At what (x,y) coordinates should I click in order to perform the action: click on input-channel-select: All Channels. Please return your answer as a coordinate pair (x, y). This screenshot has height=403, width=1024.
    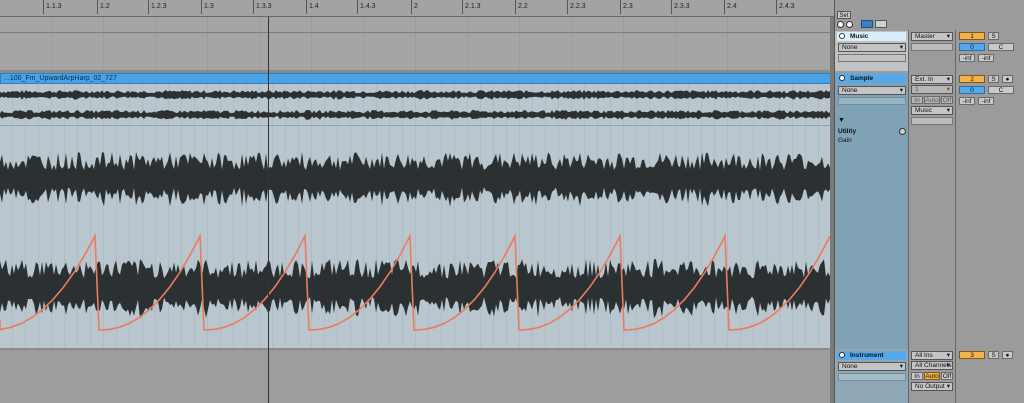
    Looking at the image, I should click on (932, 365).